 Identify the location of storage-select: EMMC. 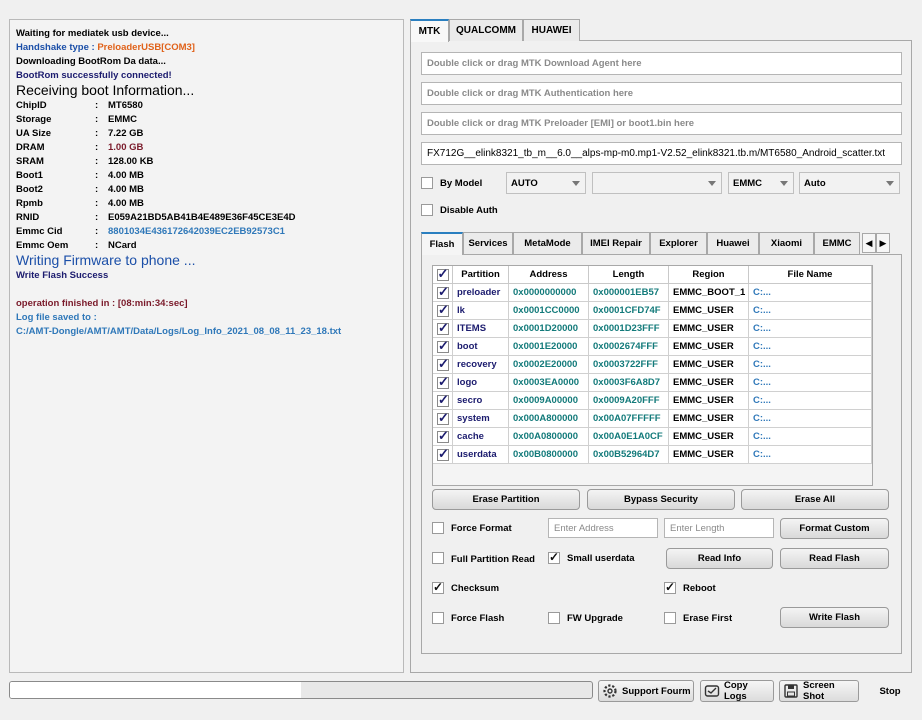
(761, 183).